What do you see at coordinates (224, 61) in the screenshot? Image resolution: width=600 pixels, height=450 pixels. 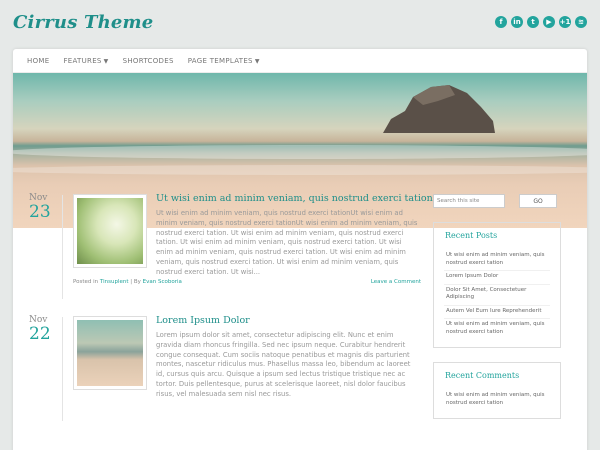 I see `nav-item-page-templates: PAGE TEMPLATES ▼` at bounding box center [224, 61].